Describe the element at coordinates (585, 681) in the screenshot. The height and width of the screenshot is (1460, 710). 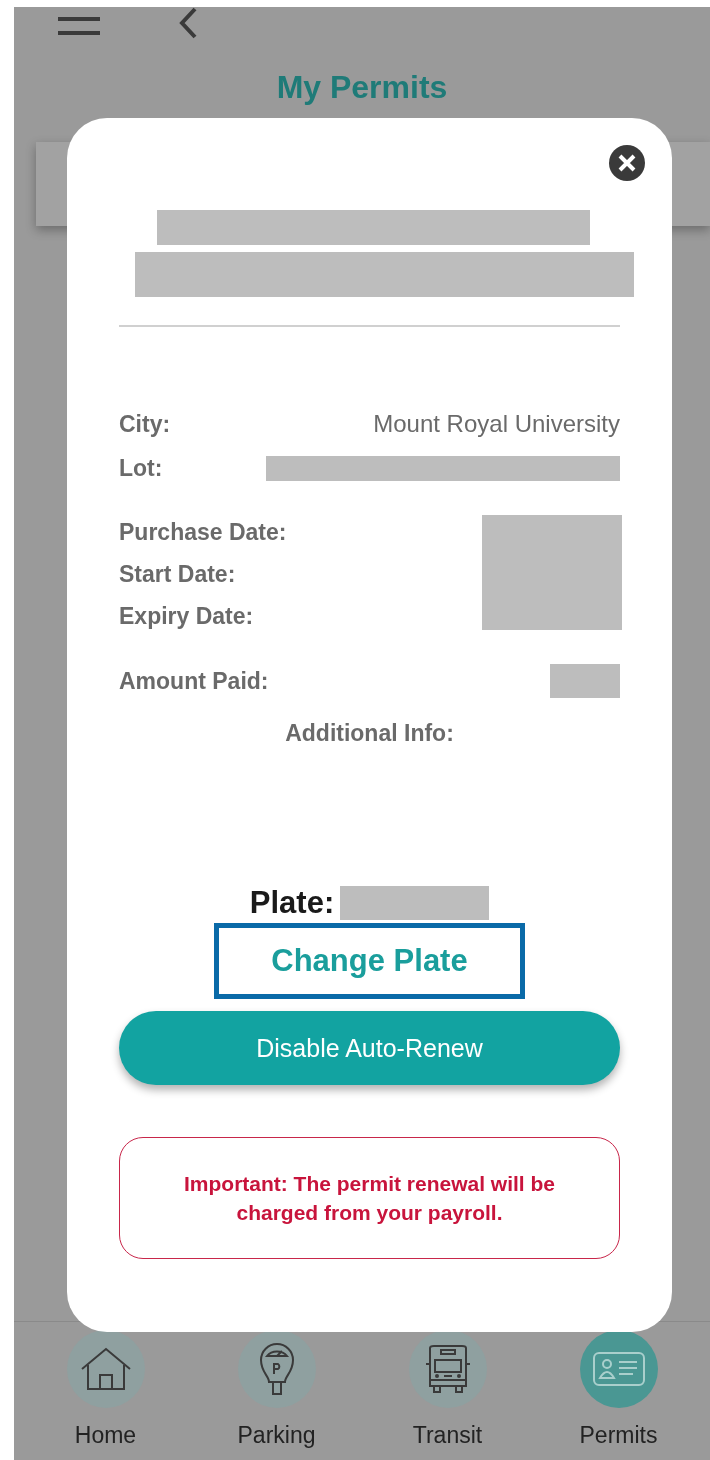
I see `redaction-bar` at that location.